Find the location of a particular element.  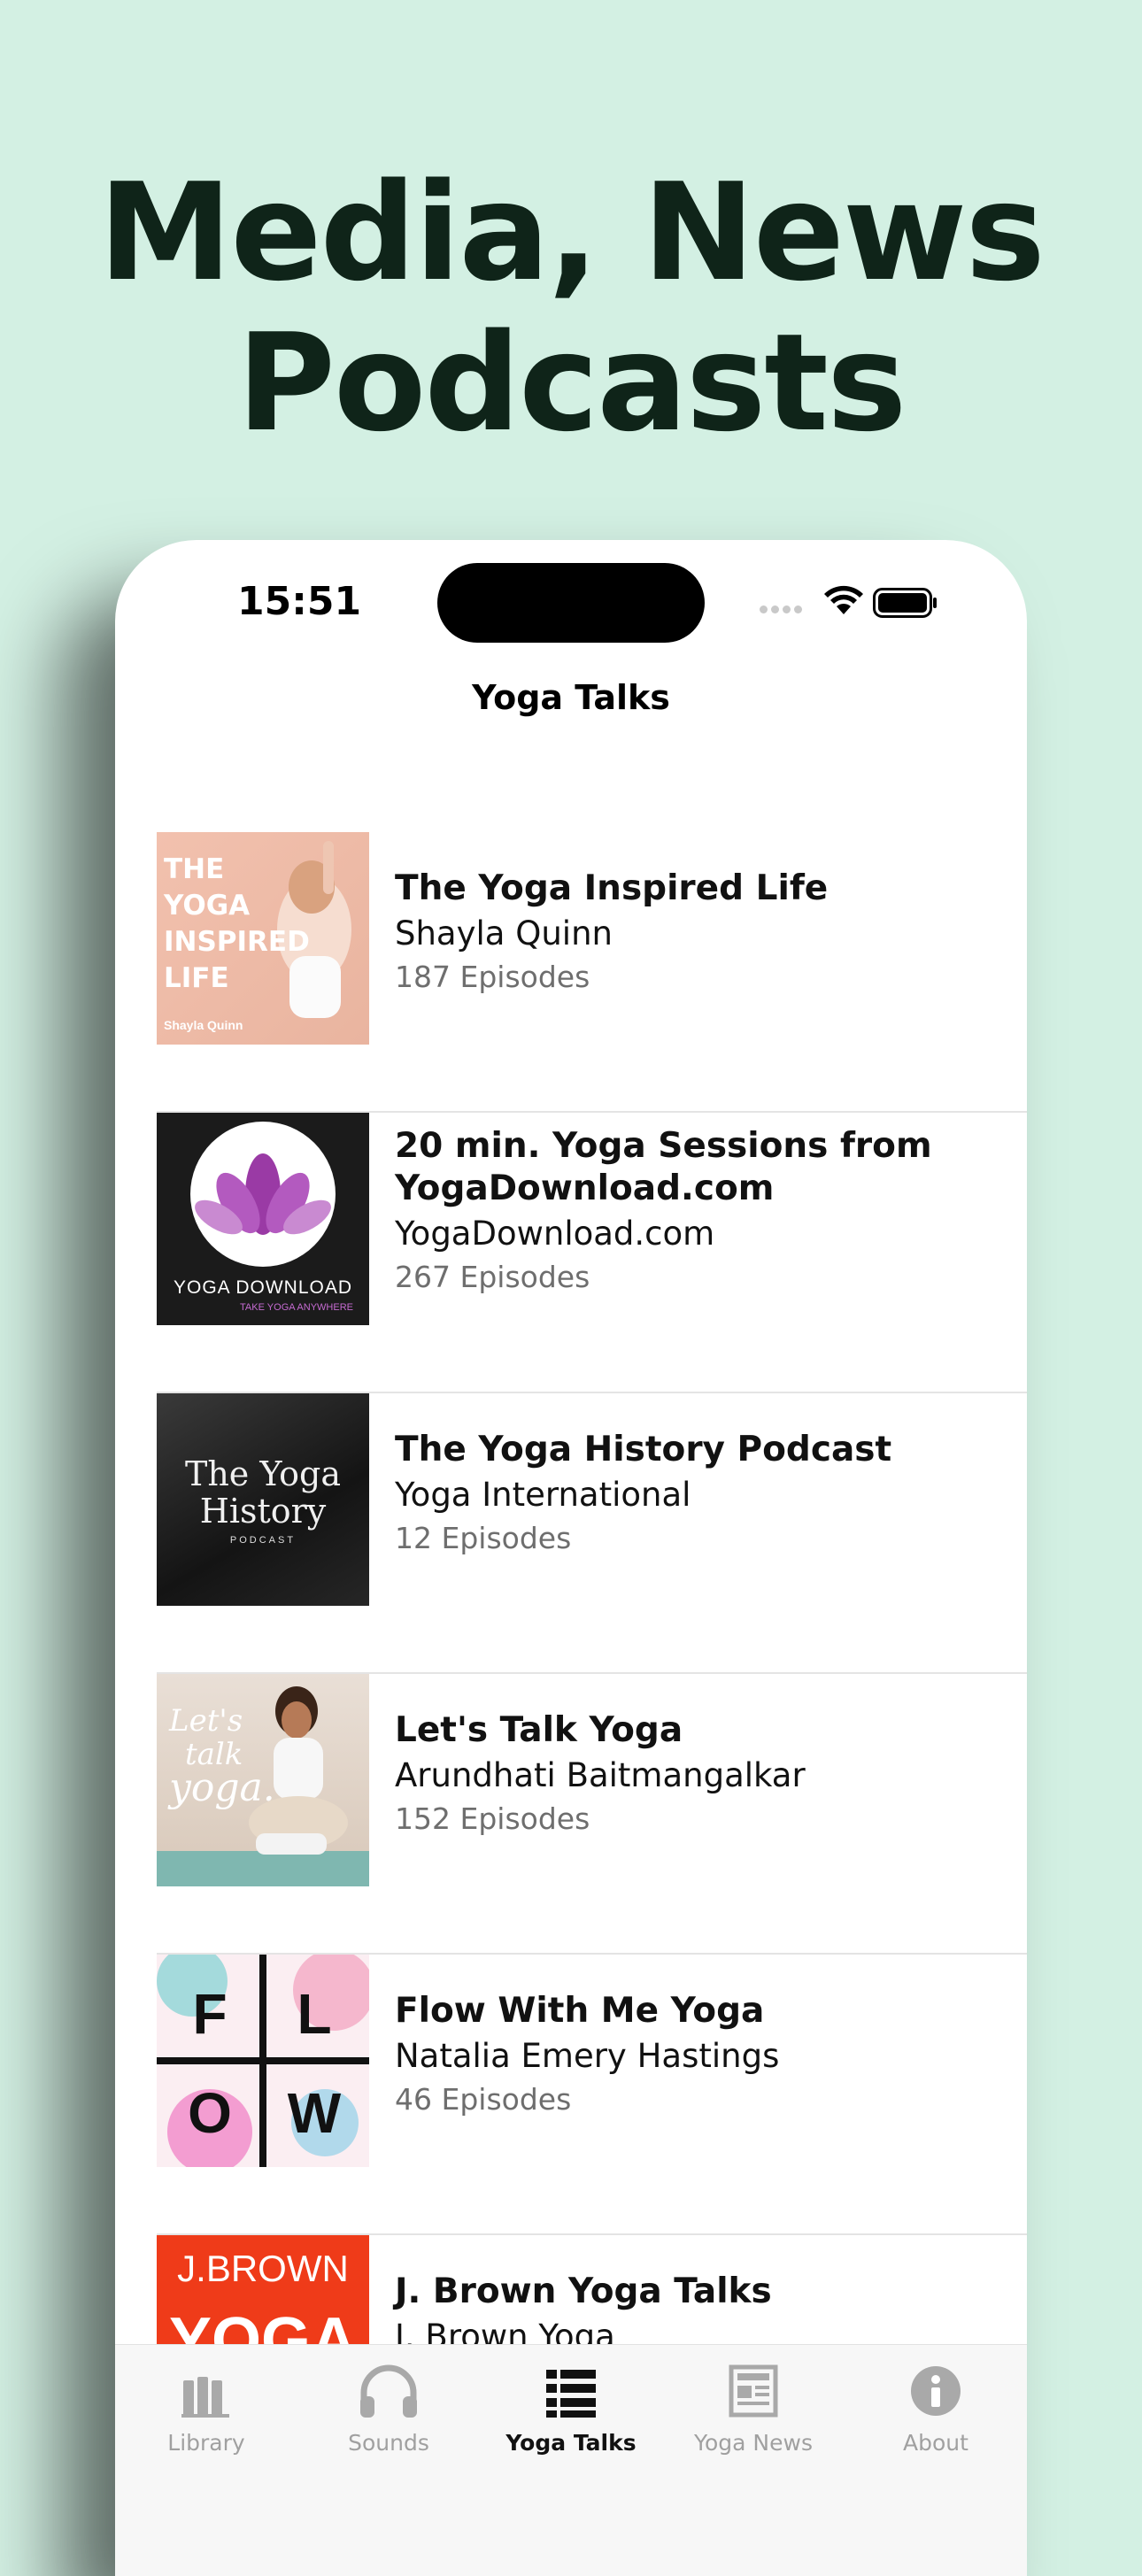

headline-line-2: Podcasts is located at coordinates (571, 383).